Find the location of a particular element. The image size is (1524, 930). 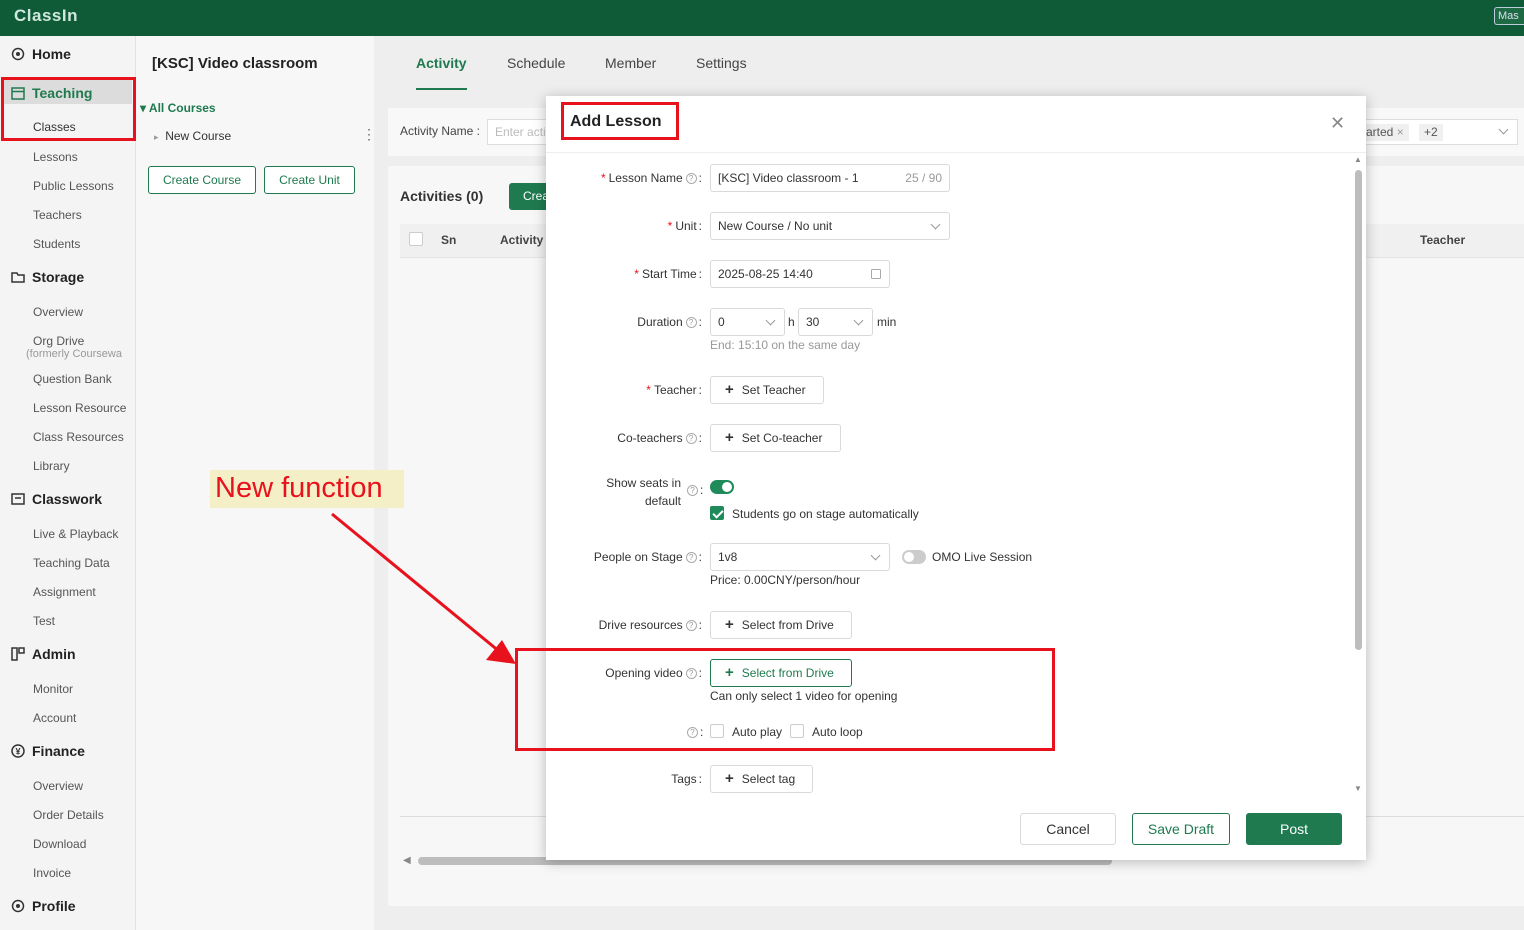

sidebar-item-lesson-resources: Lesson Resource is located at coordinates (79, 408).